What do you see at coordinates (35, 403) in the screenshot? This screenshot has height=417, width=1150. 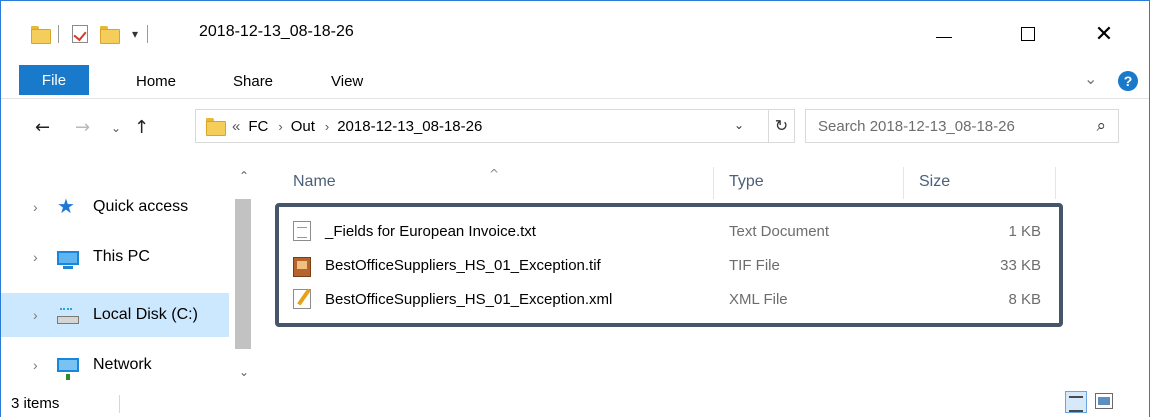 I see `item-count: 3 items` at bounding box center [35, 403].